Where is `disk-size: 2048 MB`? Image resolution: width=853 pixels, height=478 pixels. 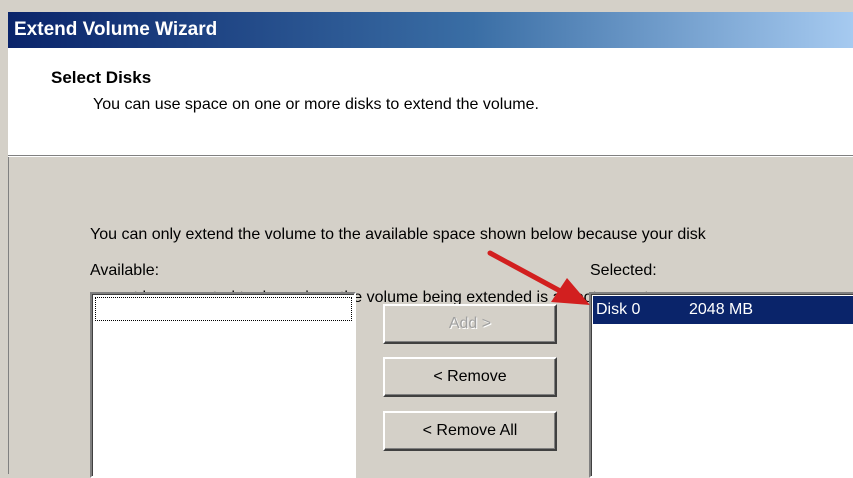
disk-size: 2048 MB is located at coordinates (721, 309).